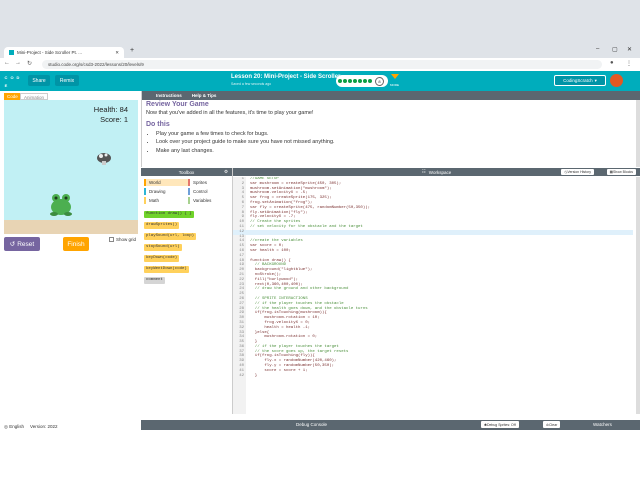 The image size is (640, 480). What do you see at coordinates (395, 76) in the screenshot?
I see `more-arrow-icon` at bounding box center [395, 76].